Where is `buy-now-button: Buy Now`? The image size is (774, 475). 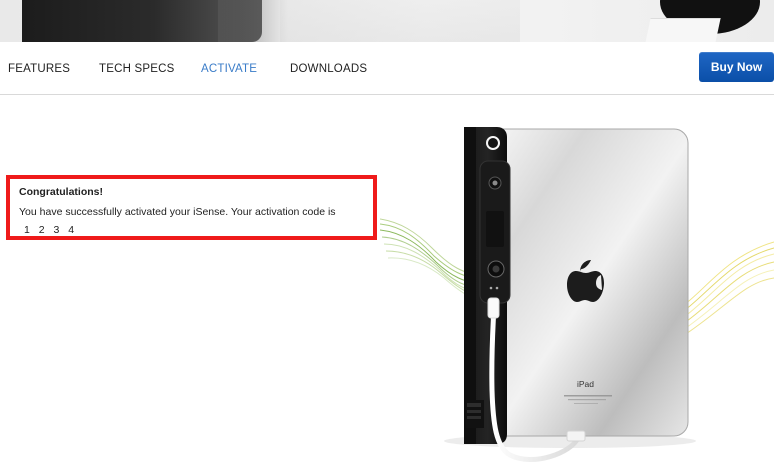 buy-now-button: Buy Now is located at coordinates (736, 67).